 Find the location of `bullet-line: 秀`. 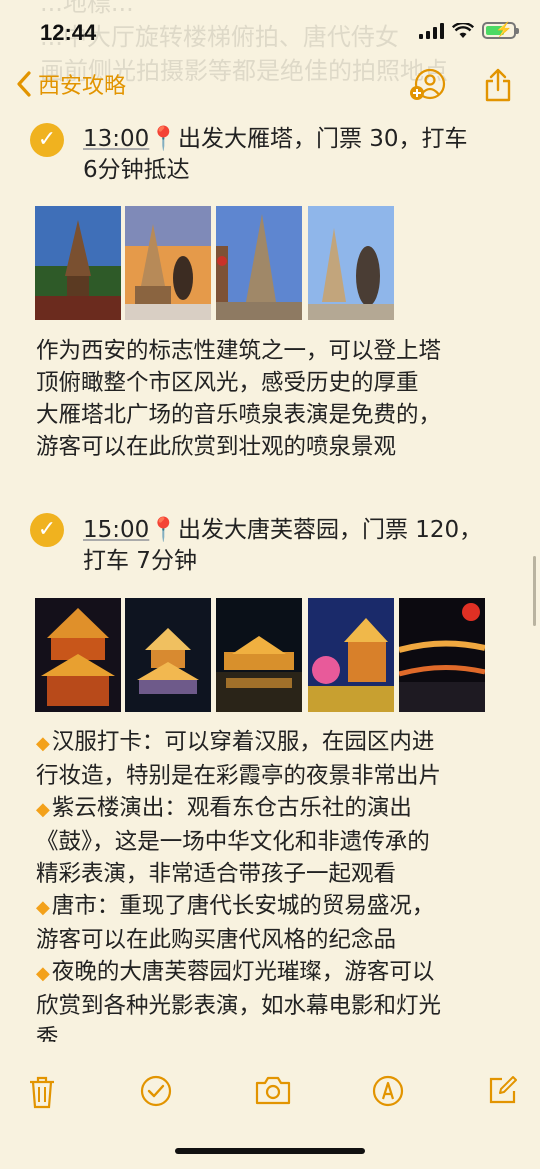

bullet-line: 秀 is located at coordinates (47, 1033).